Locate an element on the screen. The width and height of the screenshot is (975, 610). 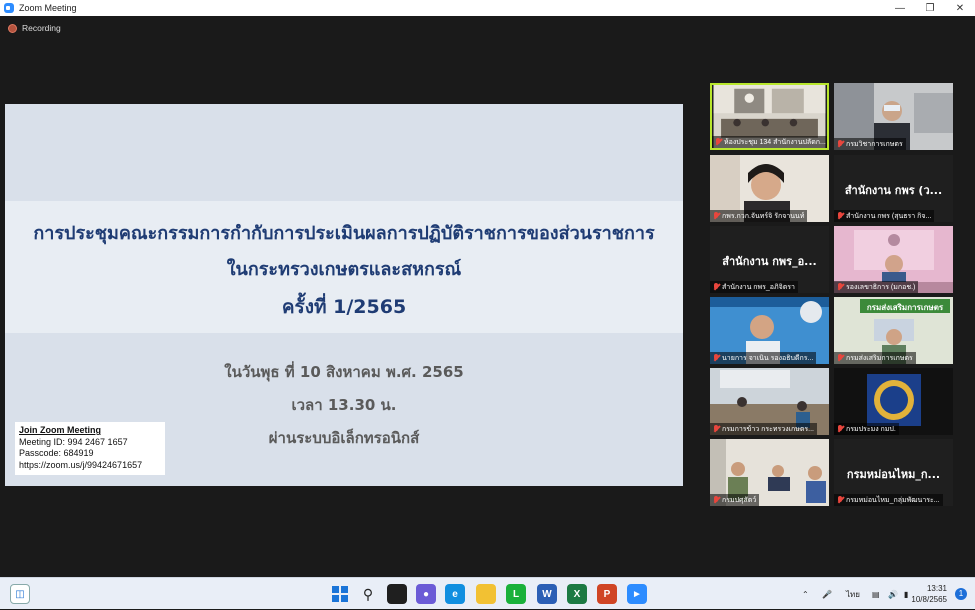
start-icon is located at coordinates (340, 594).